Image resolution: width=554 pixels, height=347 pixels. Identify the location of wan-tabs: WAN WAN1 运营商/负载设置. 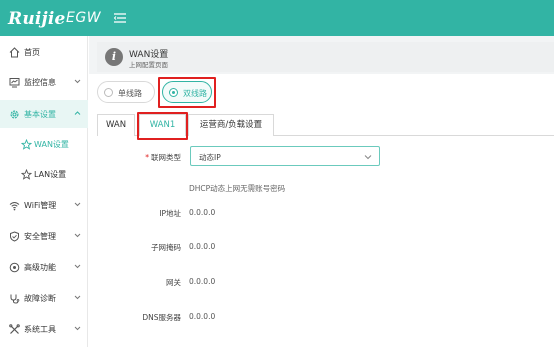
(325, 125).